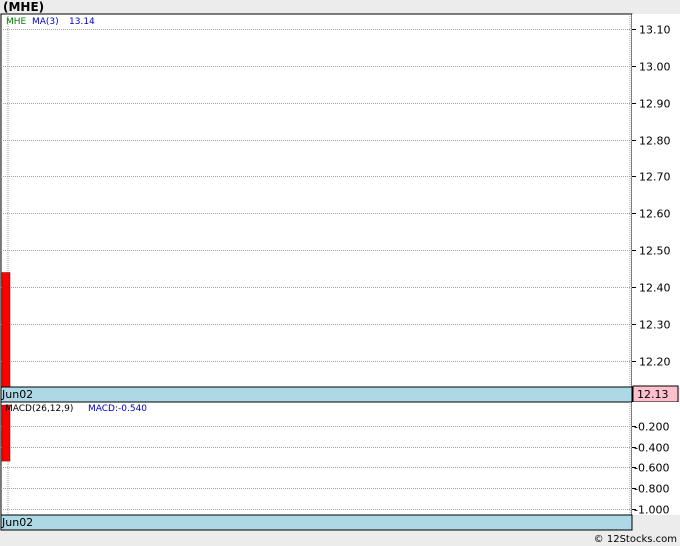 The height and width of the screenshot is (546, 680). I want to click on price-tick-label: 12.20, so click(655, 362).